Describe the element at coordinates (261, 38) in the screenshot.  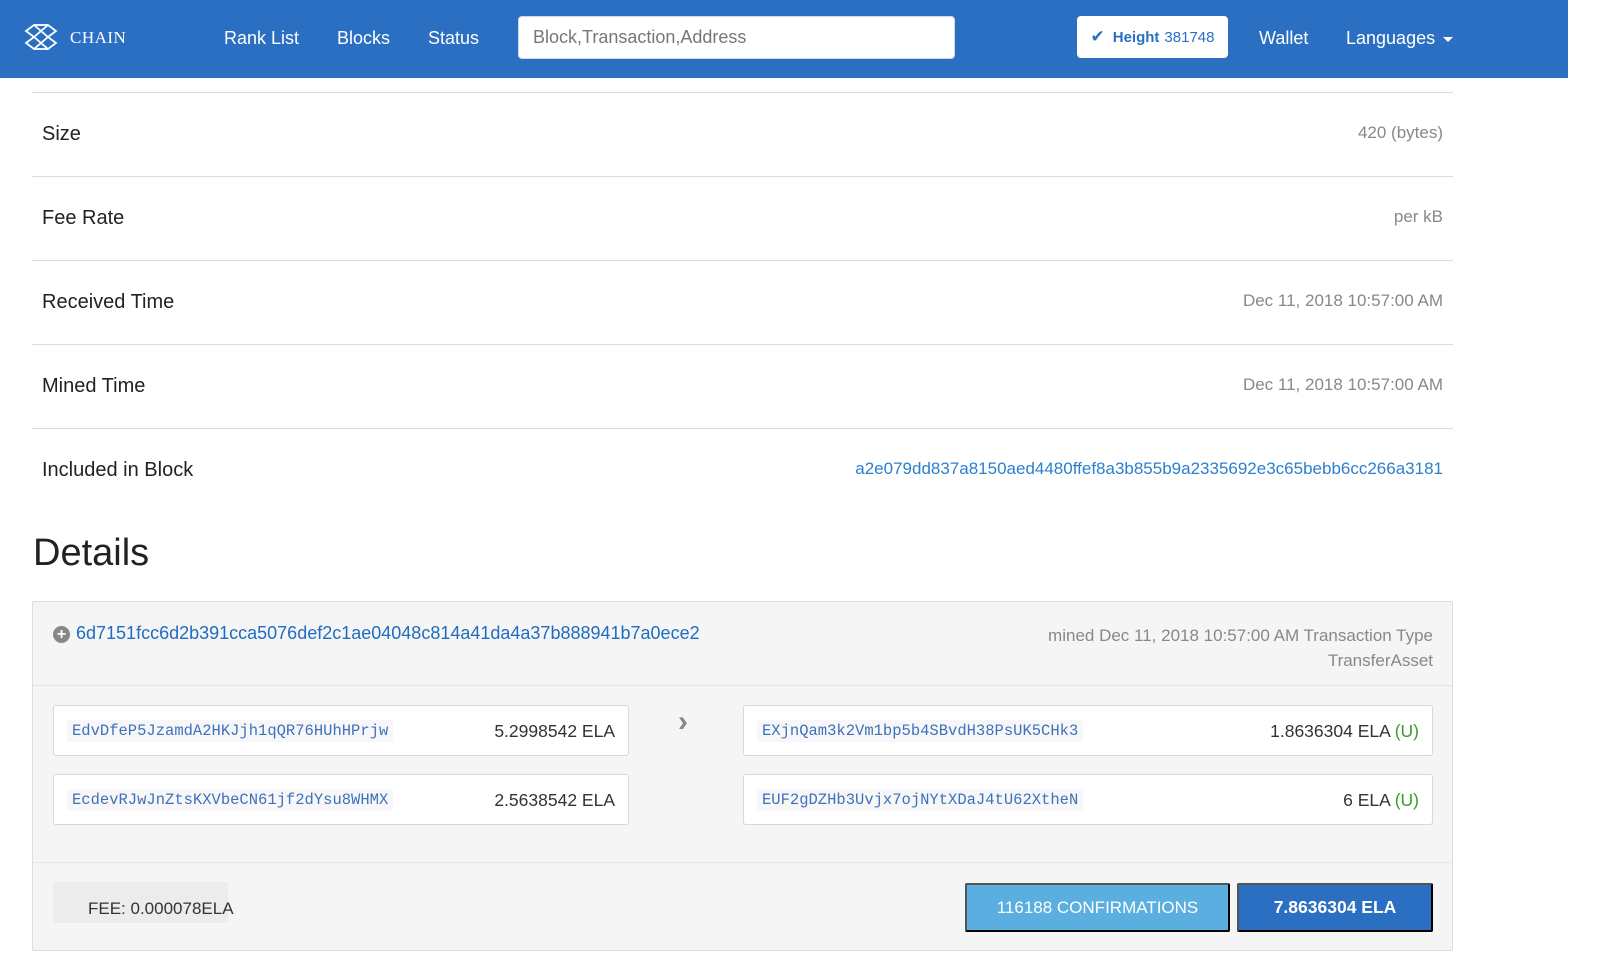
I see `nav-rank-list: Rank List` at that location.